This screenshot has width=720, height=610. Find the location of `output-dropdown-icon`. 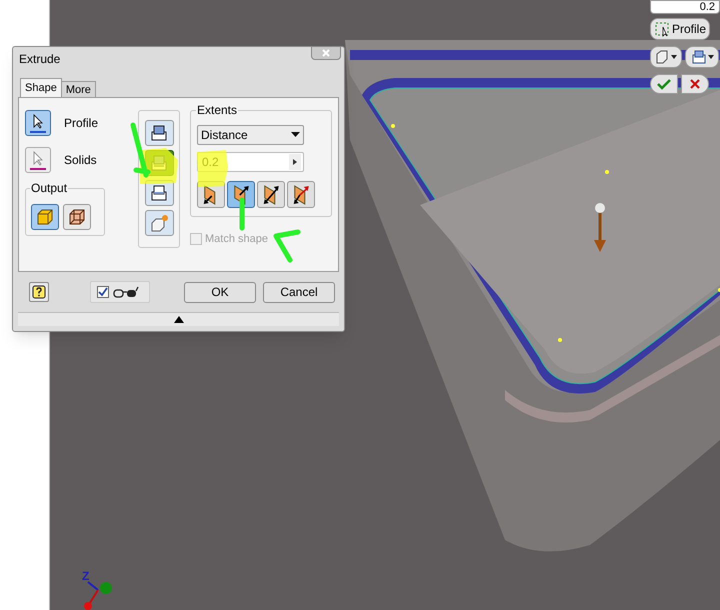

output-dropdown-icon is located at coordinates (666, 57).